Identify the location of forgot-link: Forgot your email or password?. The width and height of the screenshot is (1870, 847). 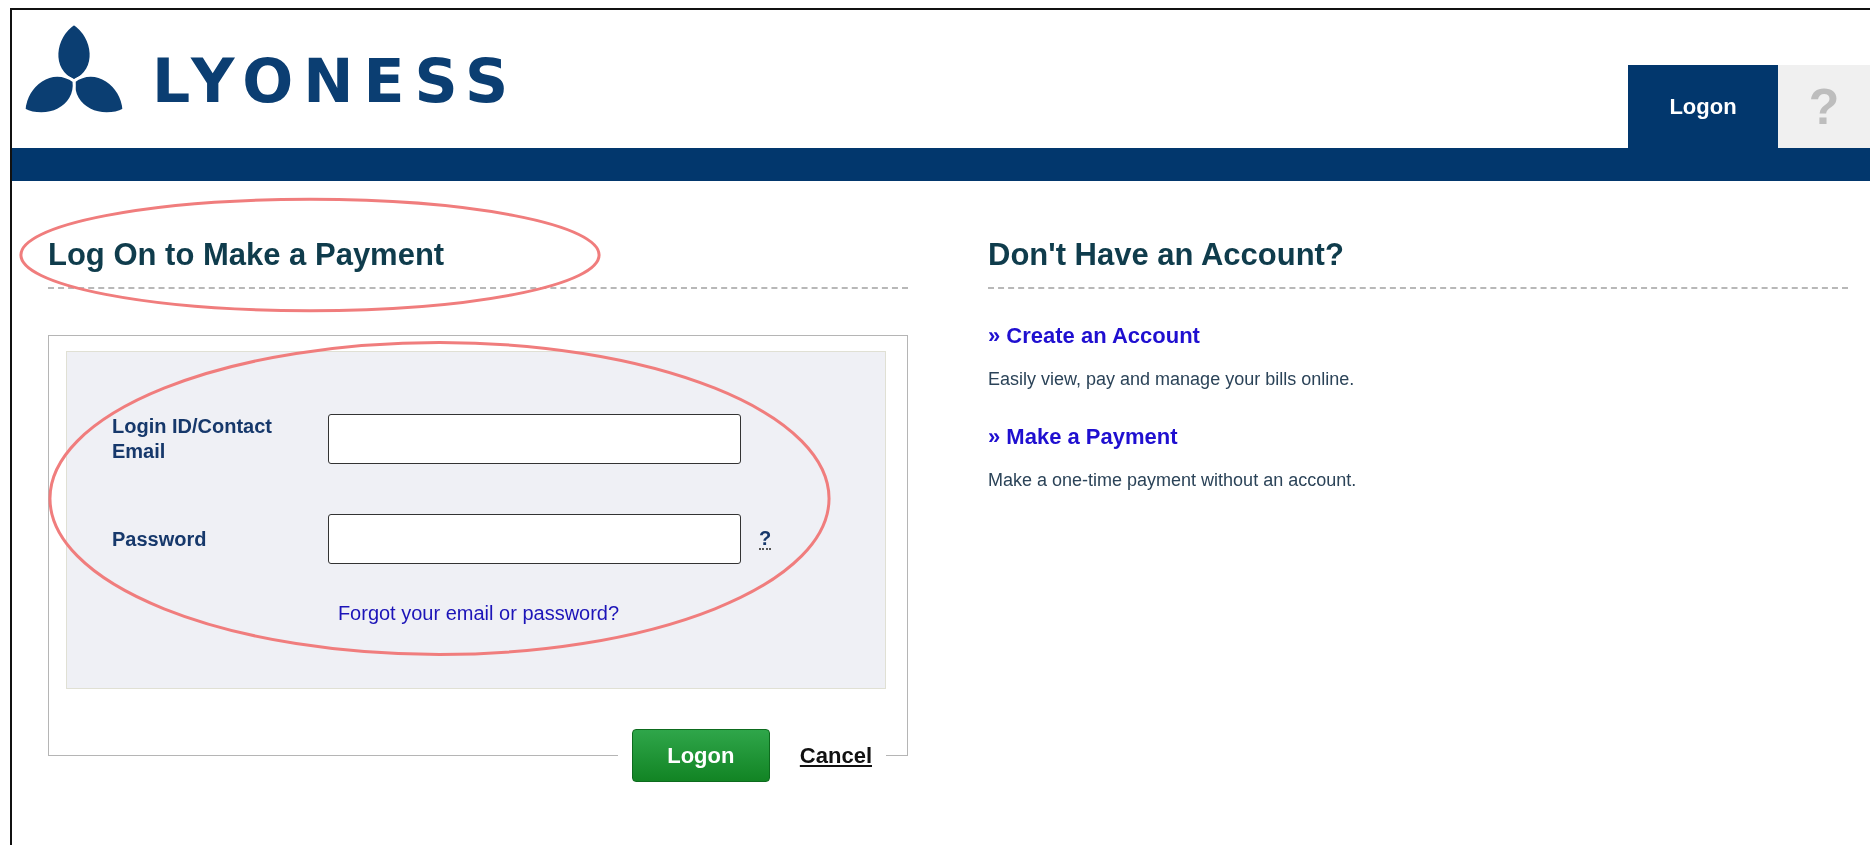
(478, 613).